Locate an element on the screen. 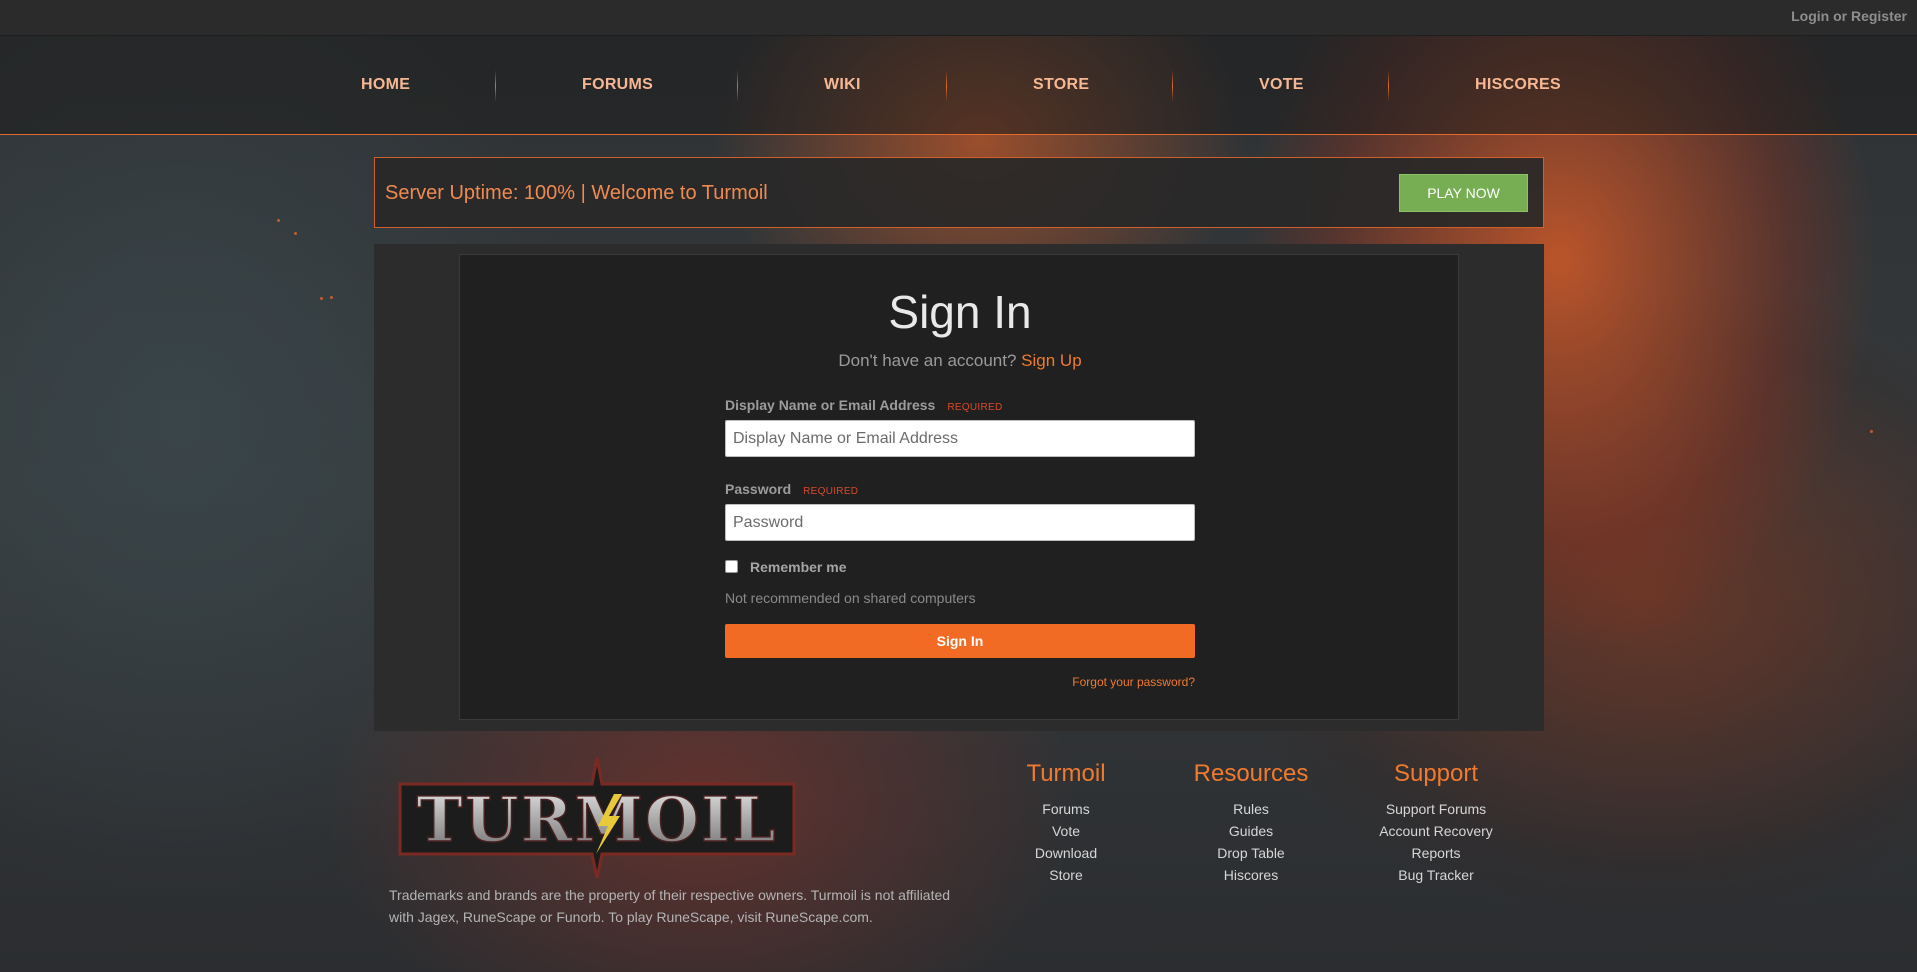  footer-column-turmoil: Turmoil Forums Vote Download Store is located at coordinates (1066, 823).